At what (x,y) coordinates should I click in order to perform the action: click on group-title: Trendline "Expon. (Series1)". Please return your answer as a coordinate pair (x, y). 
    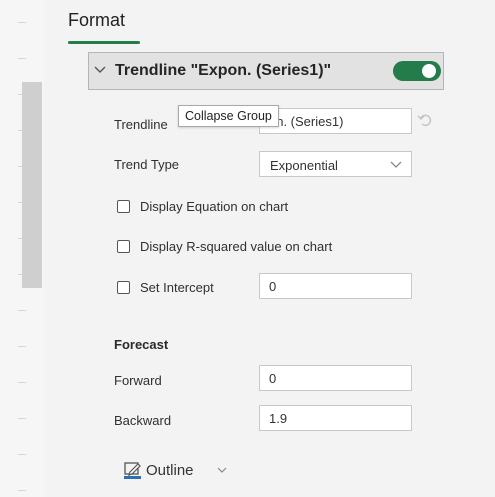
    Looking at the image, I should click on (223, 70).